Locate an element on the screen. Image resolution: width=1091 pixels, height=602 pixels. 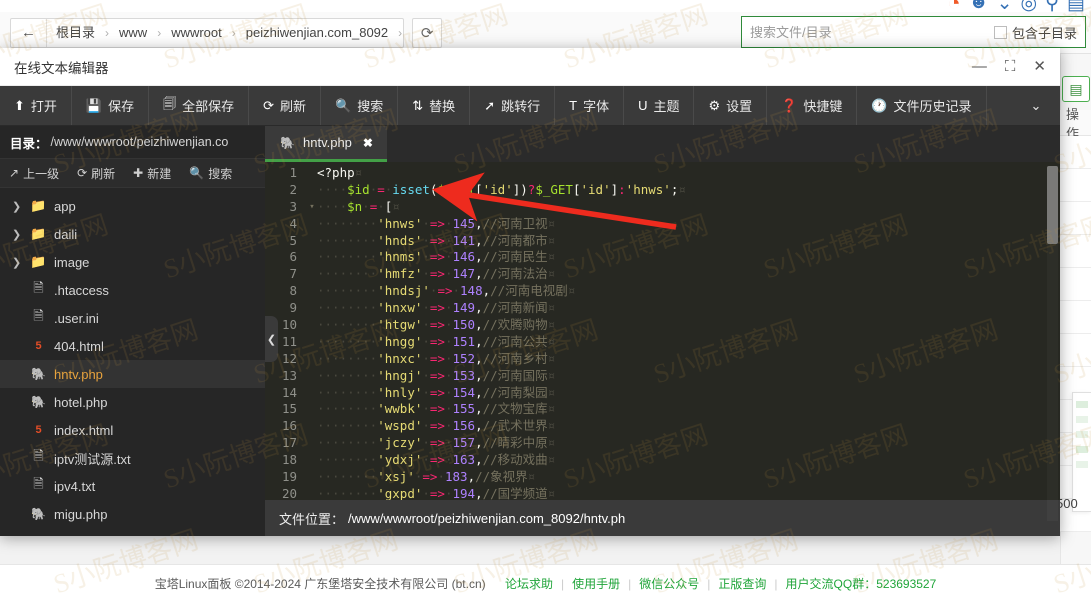
toolbar-font-button: T 字体 is located at coordinates (590, 105).